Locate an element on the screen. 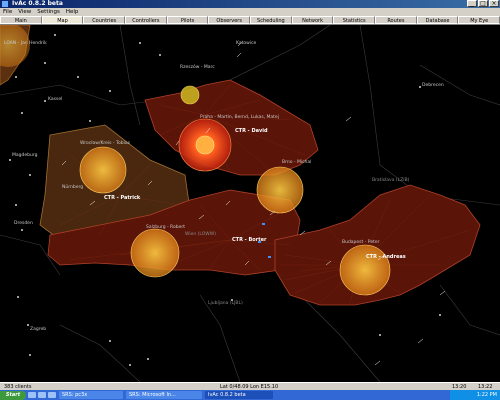 Image resolution: width=500 pixels, height=400 pixels. tab-routes: Routes is located at coordinates (396, 20).